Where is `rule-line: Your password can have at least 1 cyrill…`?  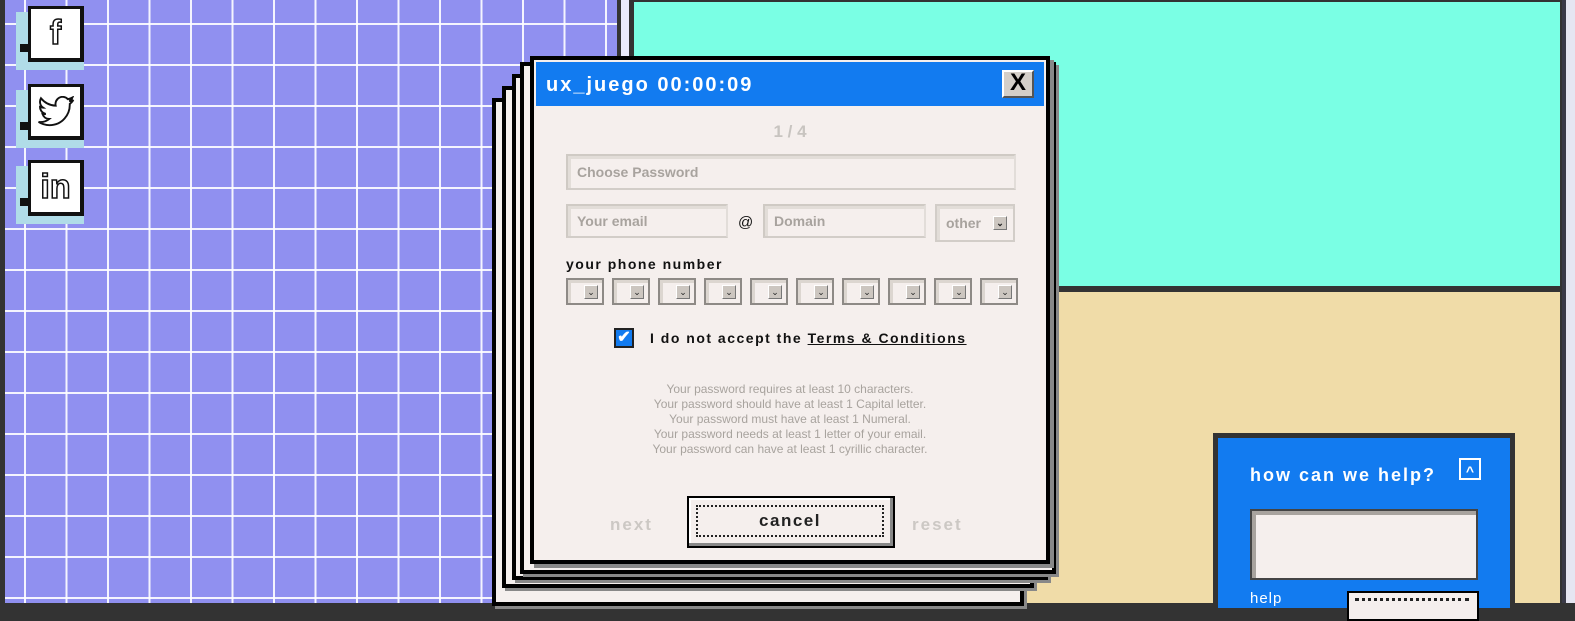 rule-line: Your password can have at least 1 cyrill… is located at coordinates (790, 449).